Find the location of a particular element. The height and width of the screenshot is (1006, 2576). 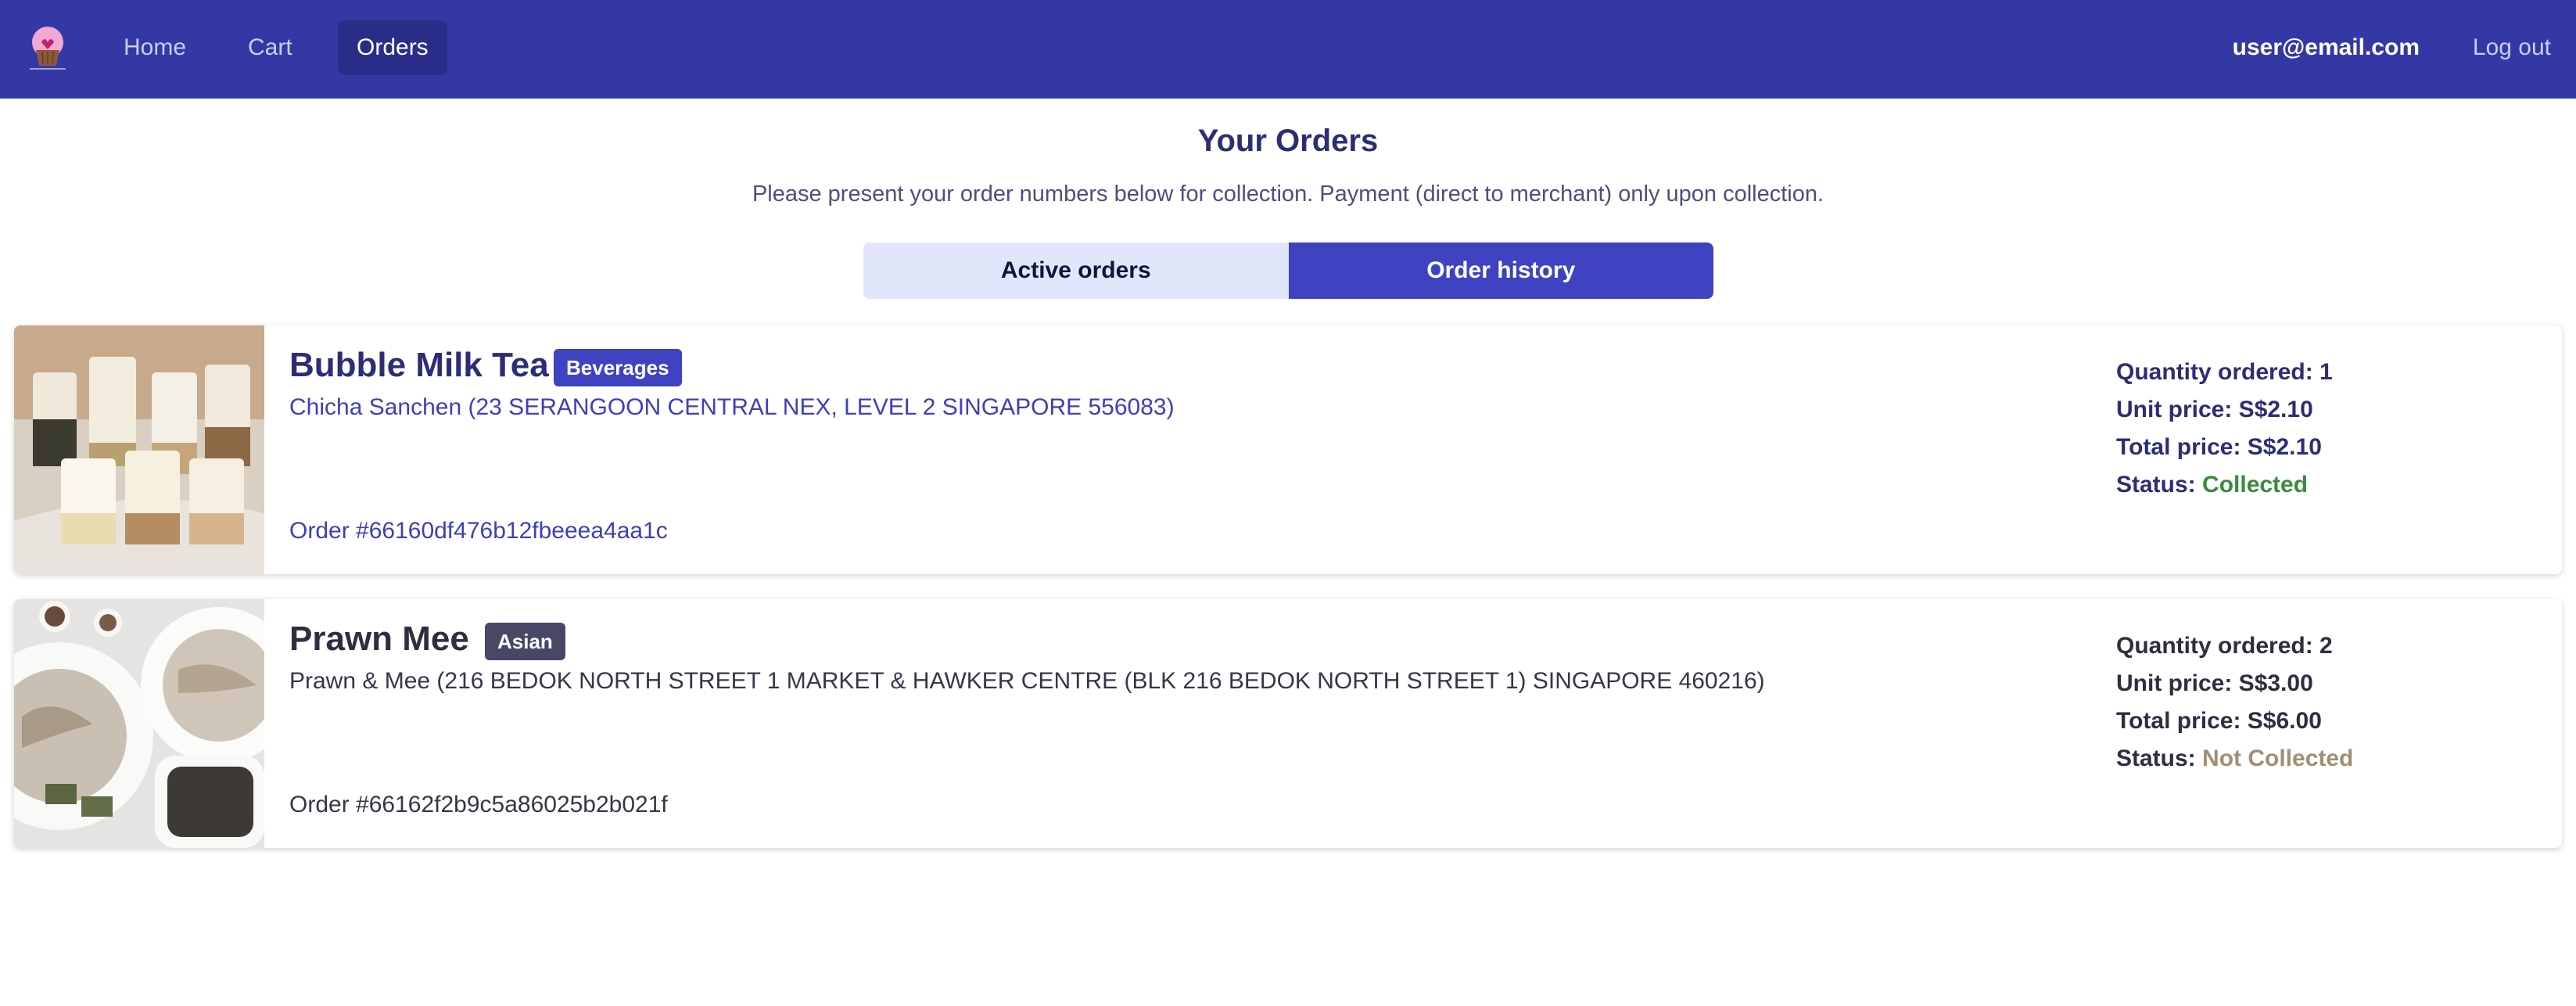

logout-link: Log out is located at coordinates (2512, 48).